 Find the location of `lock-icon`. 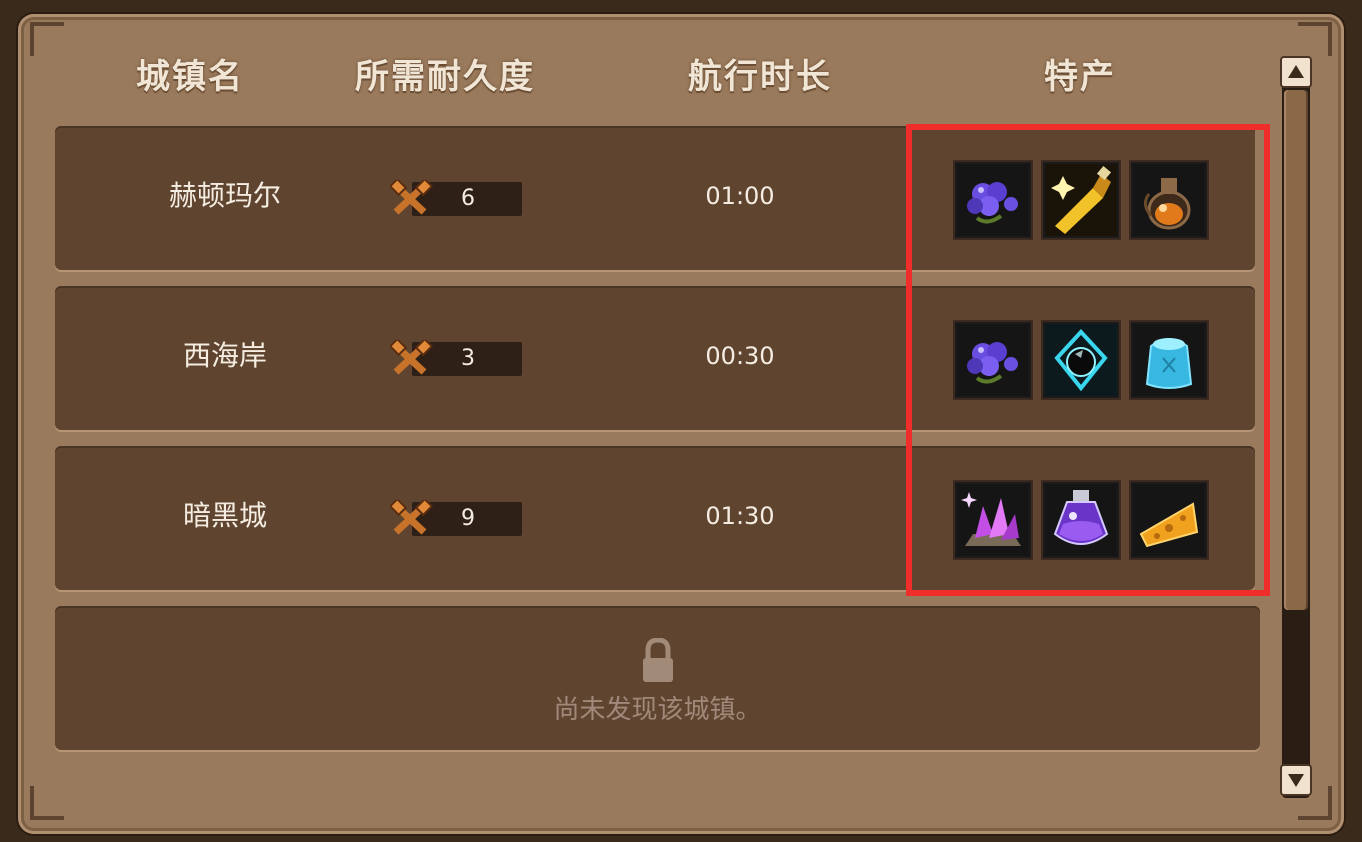

lock-icon is located at coordinates (658, 660).